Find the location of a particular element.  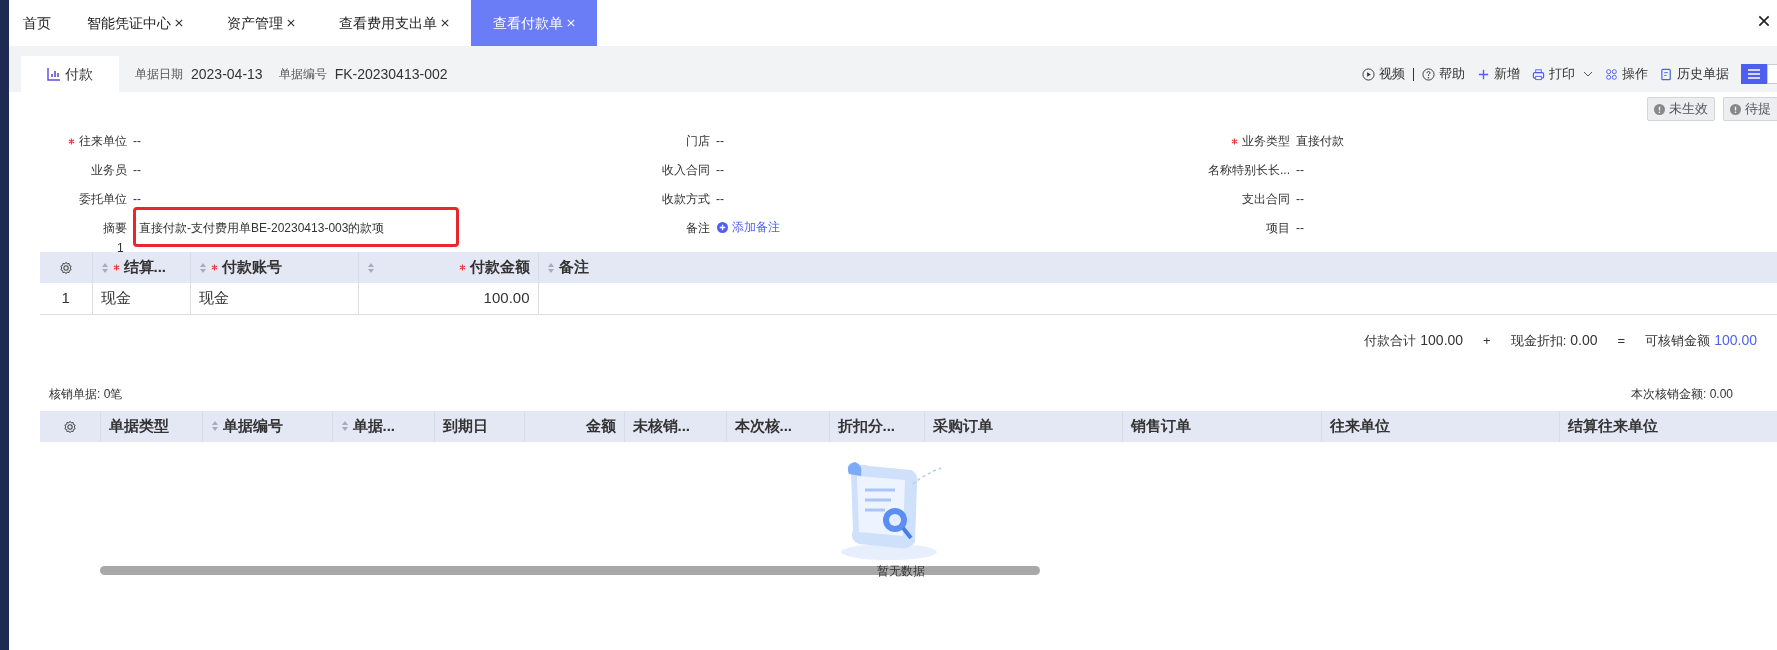

total-value: 0.00 is located at coordinates (1584, 340).